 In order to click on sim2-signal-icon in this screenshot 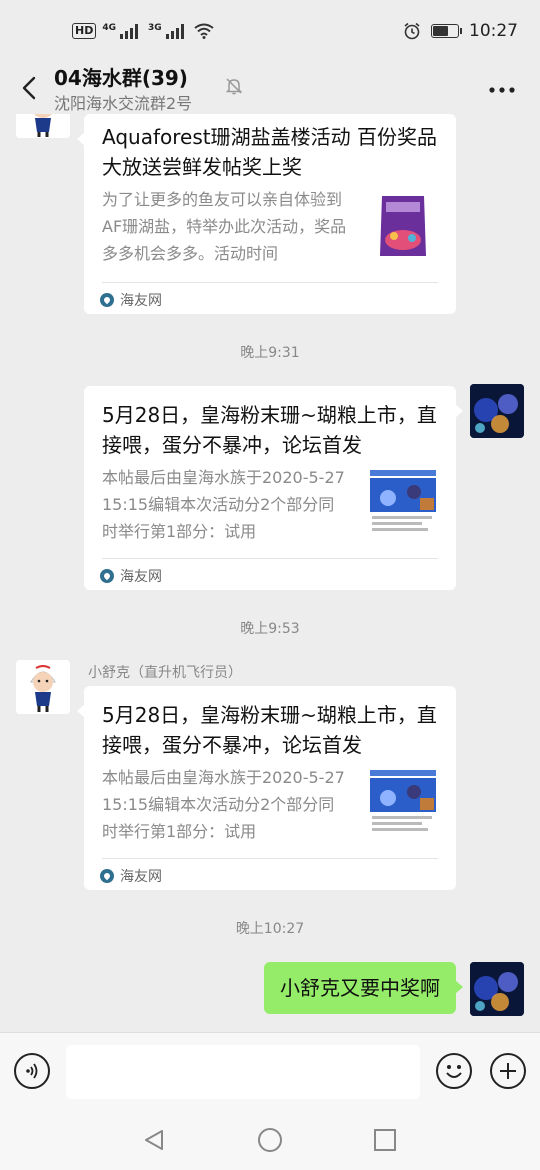, I will do `click(174, 31)`.